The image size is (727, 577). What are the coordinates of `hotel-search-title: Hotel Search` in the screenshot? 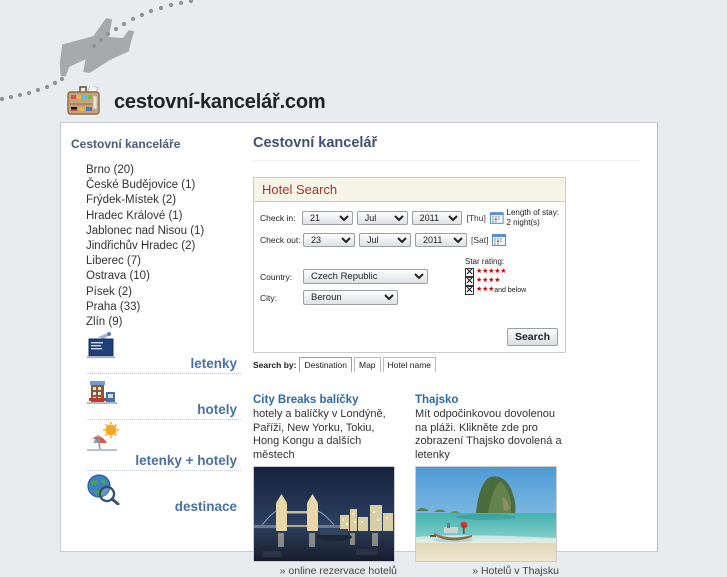 It's located at (409, 190).